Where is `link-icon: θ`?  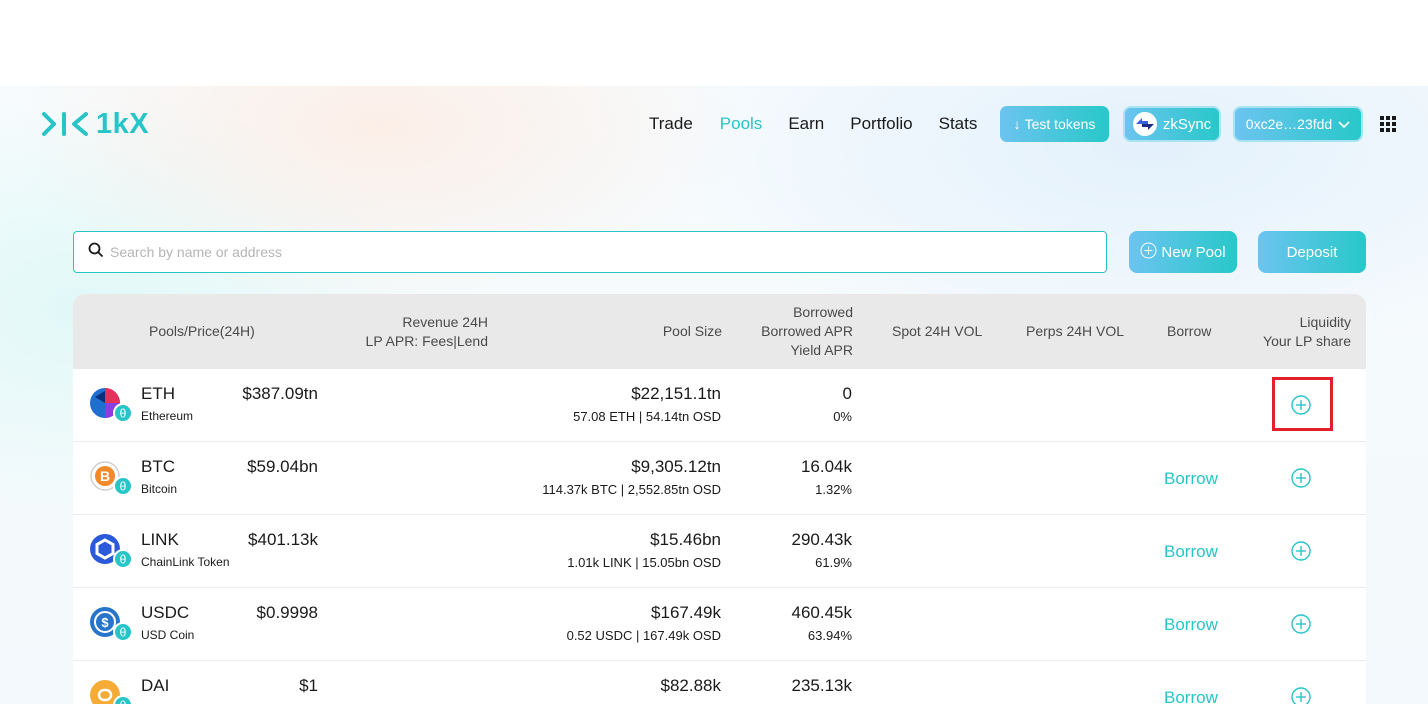
link-icon: θ is located at coordinates (111, 551).